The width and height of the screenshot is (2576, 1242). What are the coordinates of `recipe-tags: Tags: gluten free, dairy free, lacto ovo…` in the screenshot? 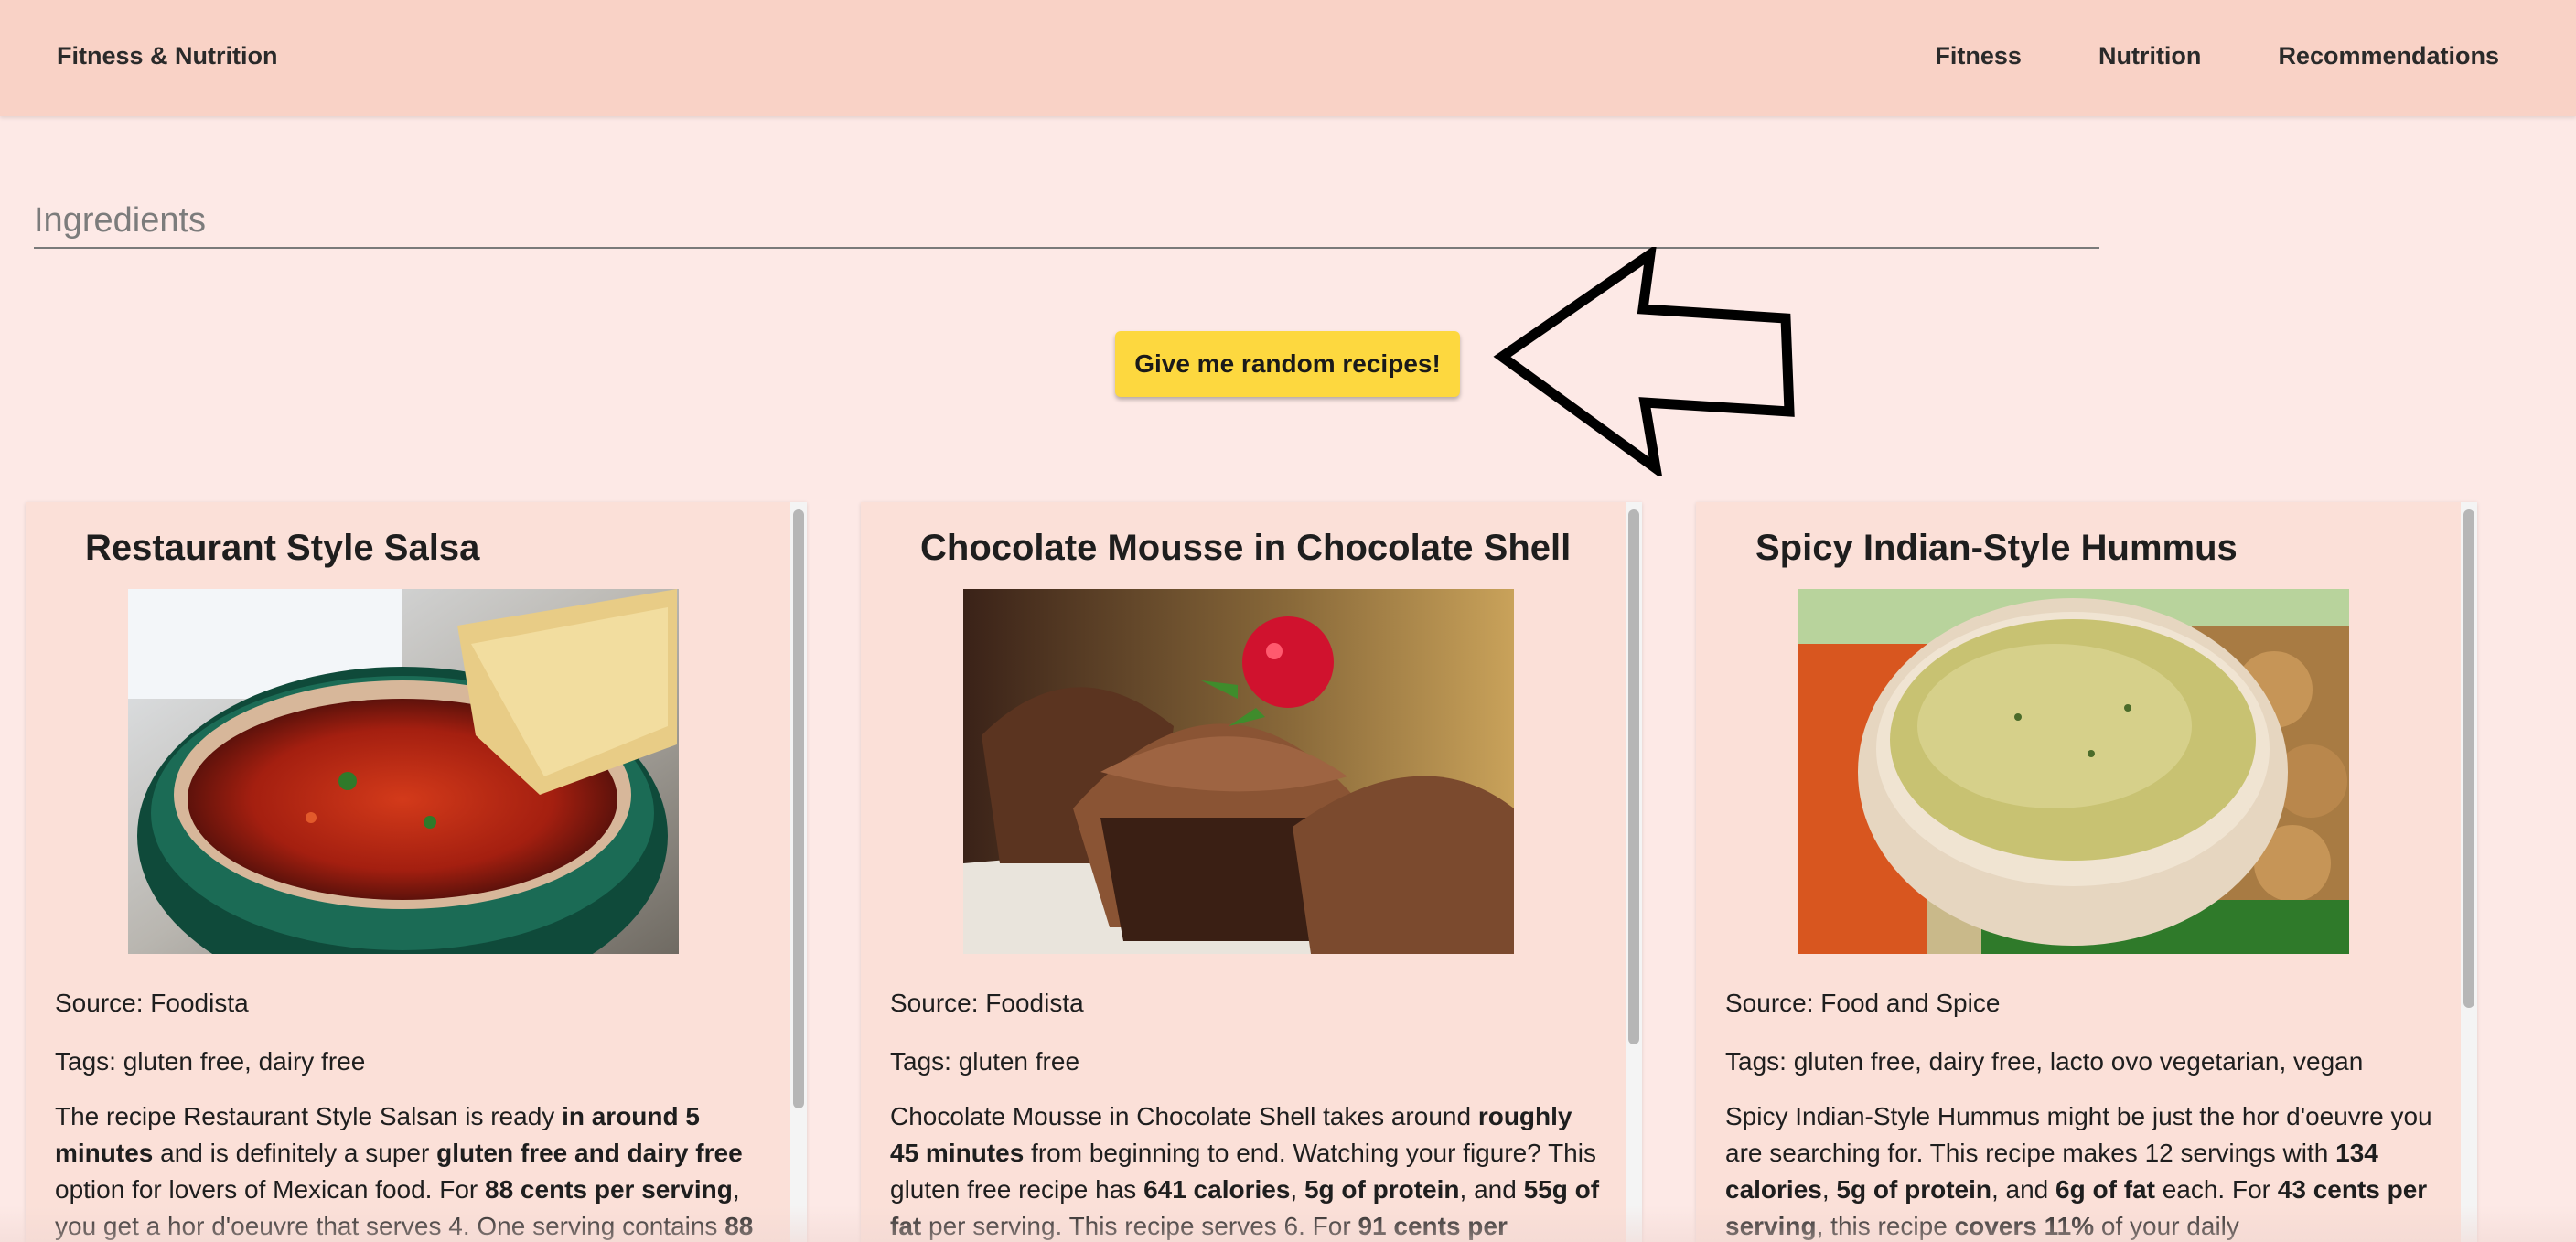 It's located at (2045, 1061).